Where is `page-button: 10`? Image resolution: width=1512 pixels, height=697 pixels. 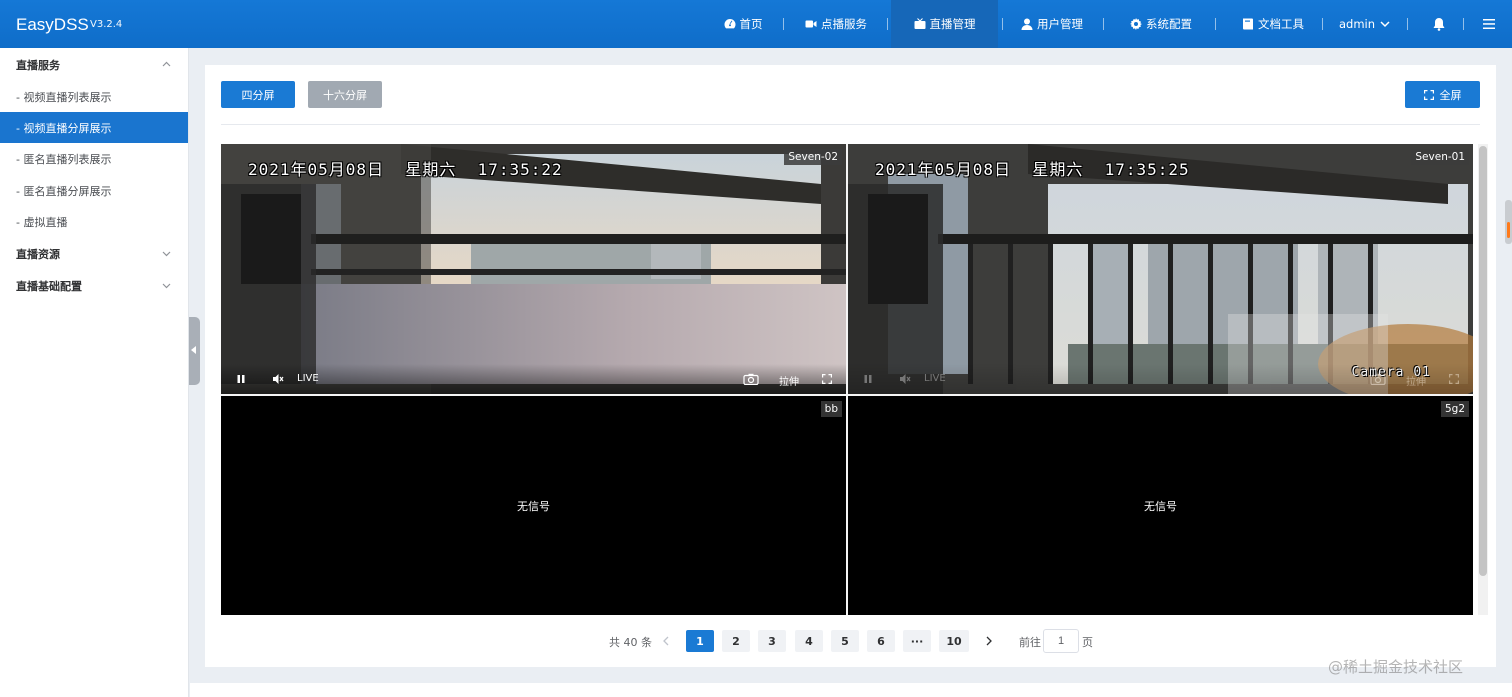
page-button: 10 is located at coordinates (954, 641).